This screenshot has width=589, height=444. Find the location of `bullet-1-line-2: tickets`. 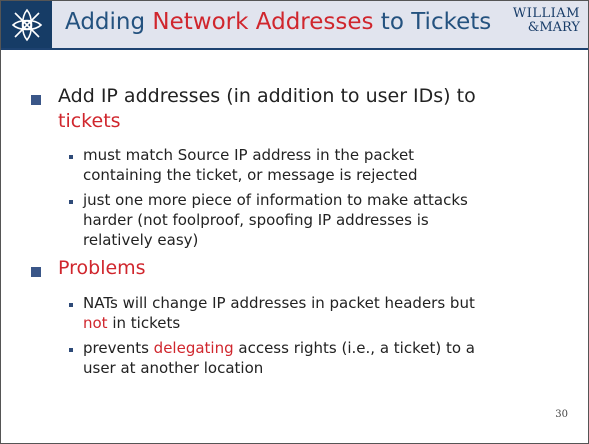

bullet-1-line-2: tickets is located at coordinates (89, 121).